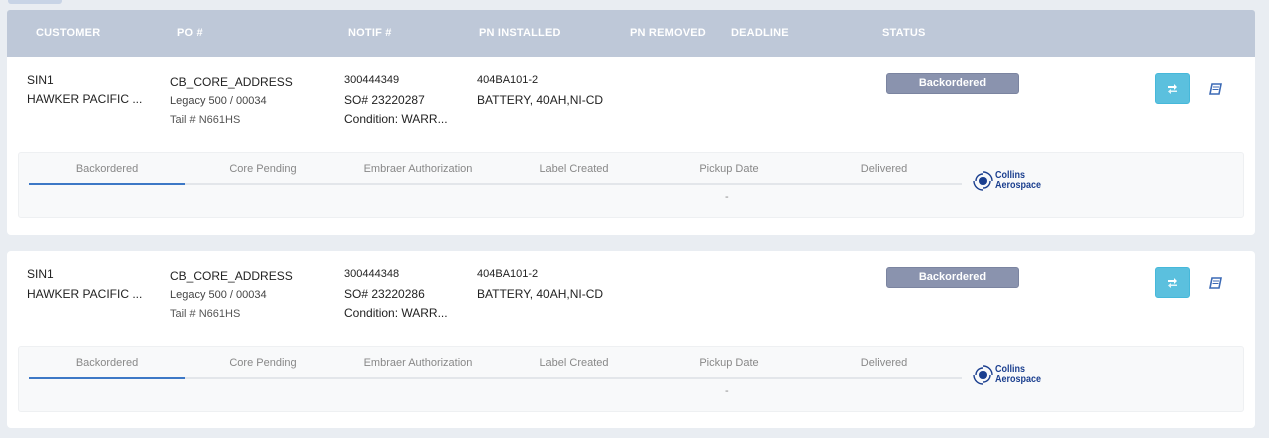 This screenshot has width=1269, height=438. Describe the element at coordinates (35, 2) in the screenshot. I see `top-tab-indicator` at that location.